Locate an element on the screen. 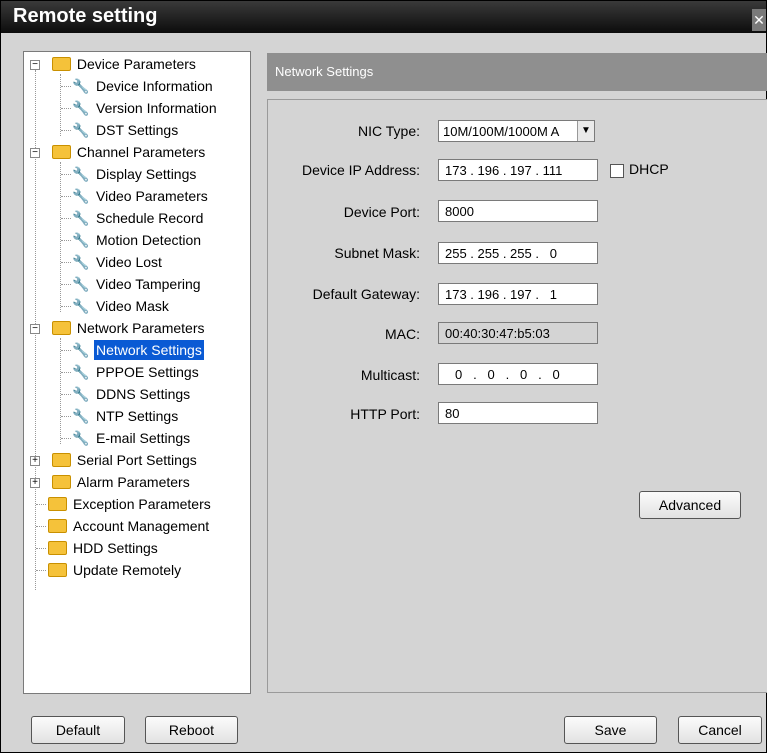  tree-item-motion-detection: 🔧 Motion Detection is located at coordinates (137, 240).